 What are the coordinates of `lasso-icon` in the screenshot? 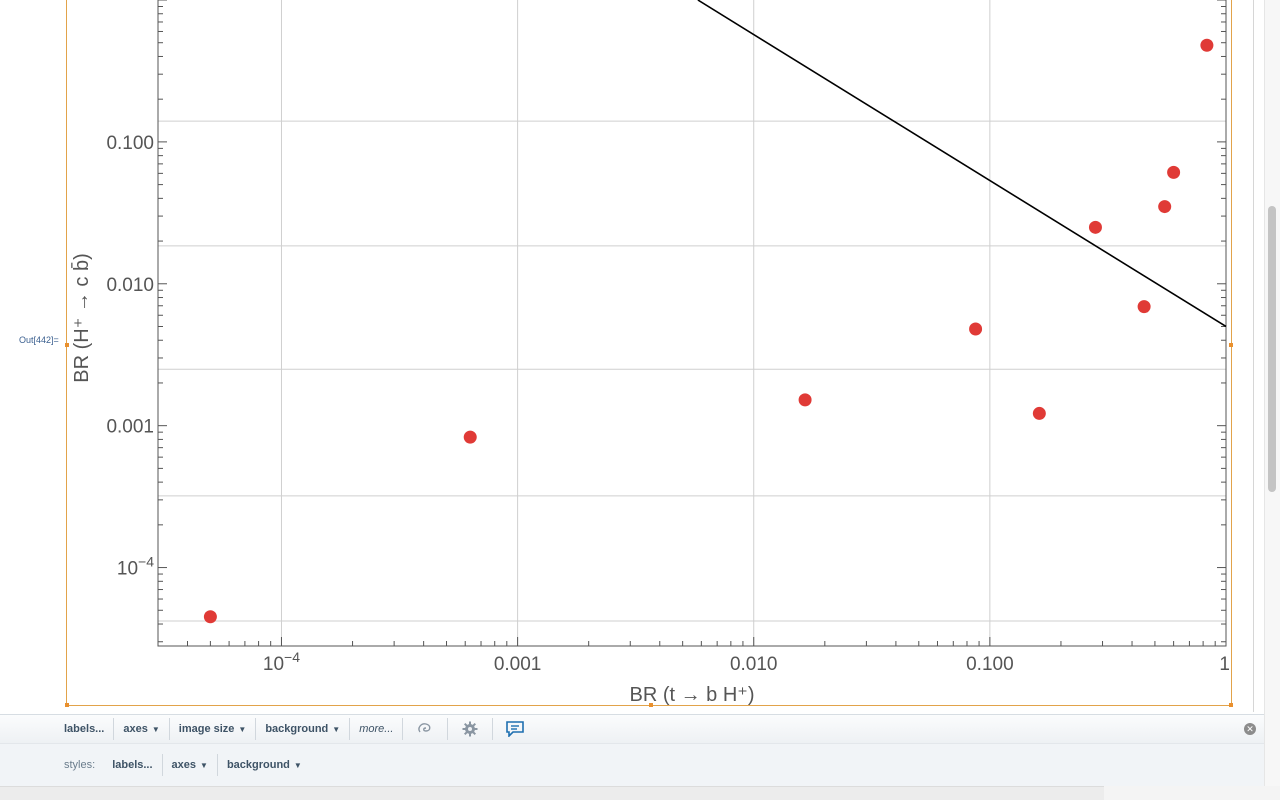 It's located at (426, 729).